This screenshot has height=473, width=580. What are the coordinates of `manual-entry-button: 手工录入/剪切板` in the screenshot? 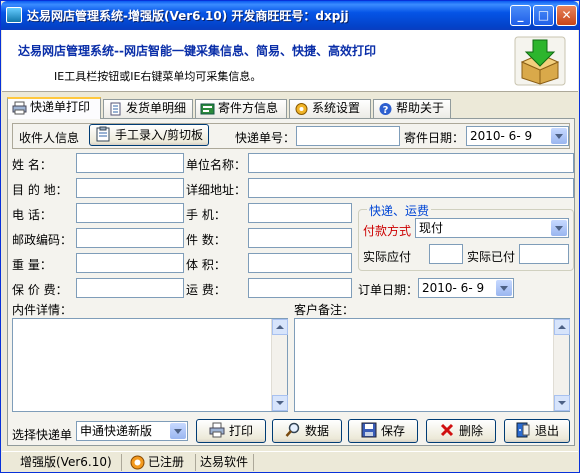 It's located at (149, 135).